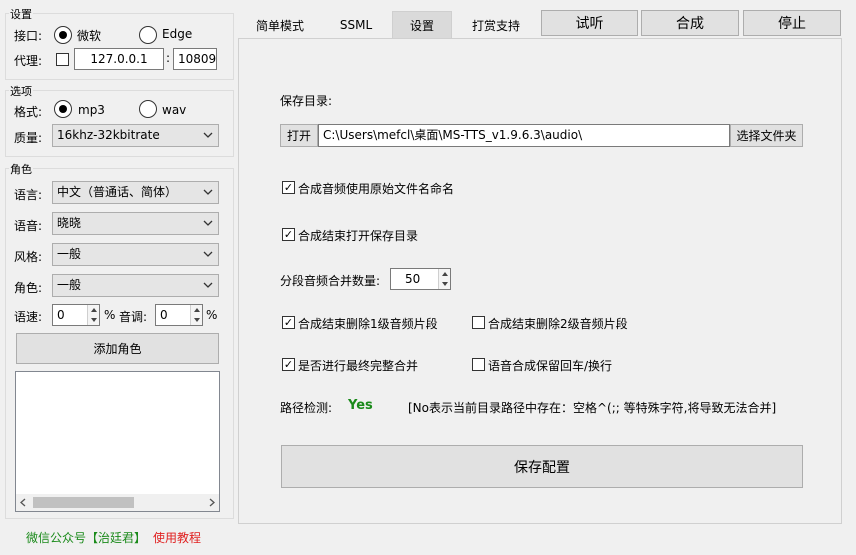 Image resolution: width=856 pixels, height=555 pixels. I want to click on role-select: 一般, so click(135, 285).